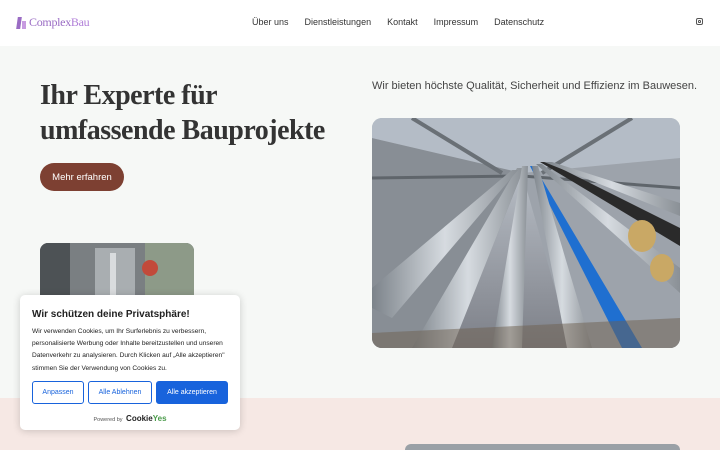 Image resolution: width=720 pixels, height=450 pixels. I want to click on site-logo: ComplexBau, so click(53, 22).